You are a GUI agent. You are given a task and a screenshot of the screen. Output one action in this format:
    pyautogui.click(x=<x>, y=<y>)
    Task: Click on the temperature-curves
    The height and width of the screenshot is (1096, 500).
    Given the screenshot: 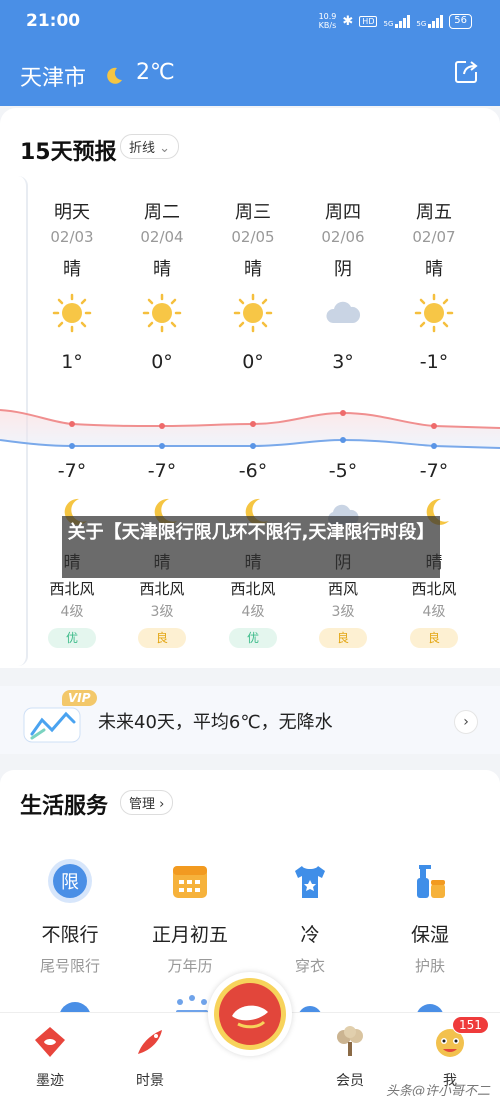 What is the action you would take?
    pyautogui.click(x=250, y=429)
    